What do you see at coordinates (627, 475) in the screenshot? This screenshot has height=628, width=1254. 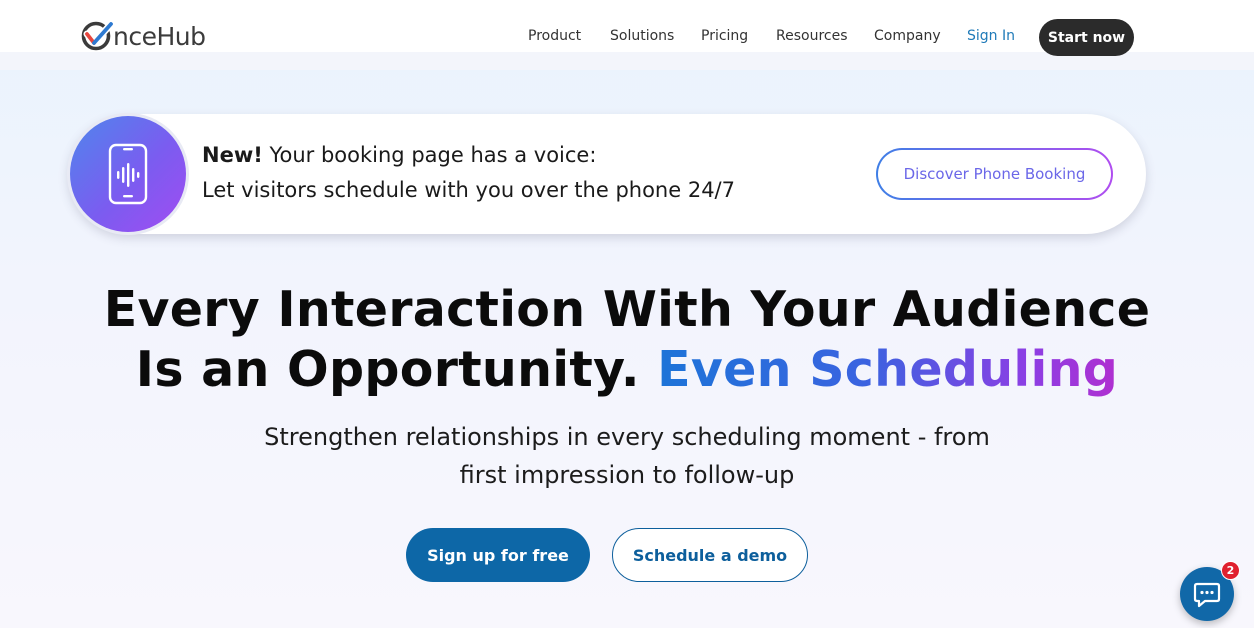 I see `hero-subtitle-line-2: first impression to follow-up` at bounding box center [627, 475].